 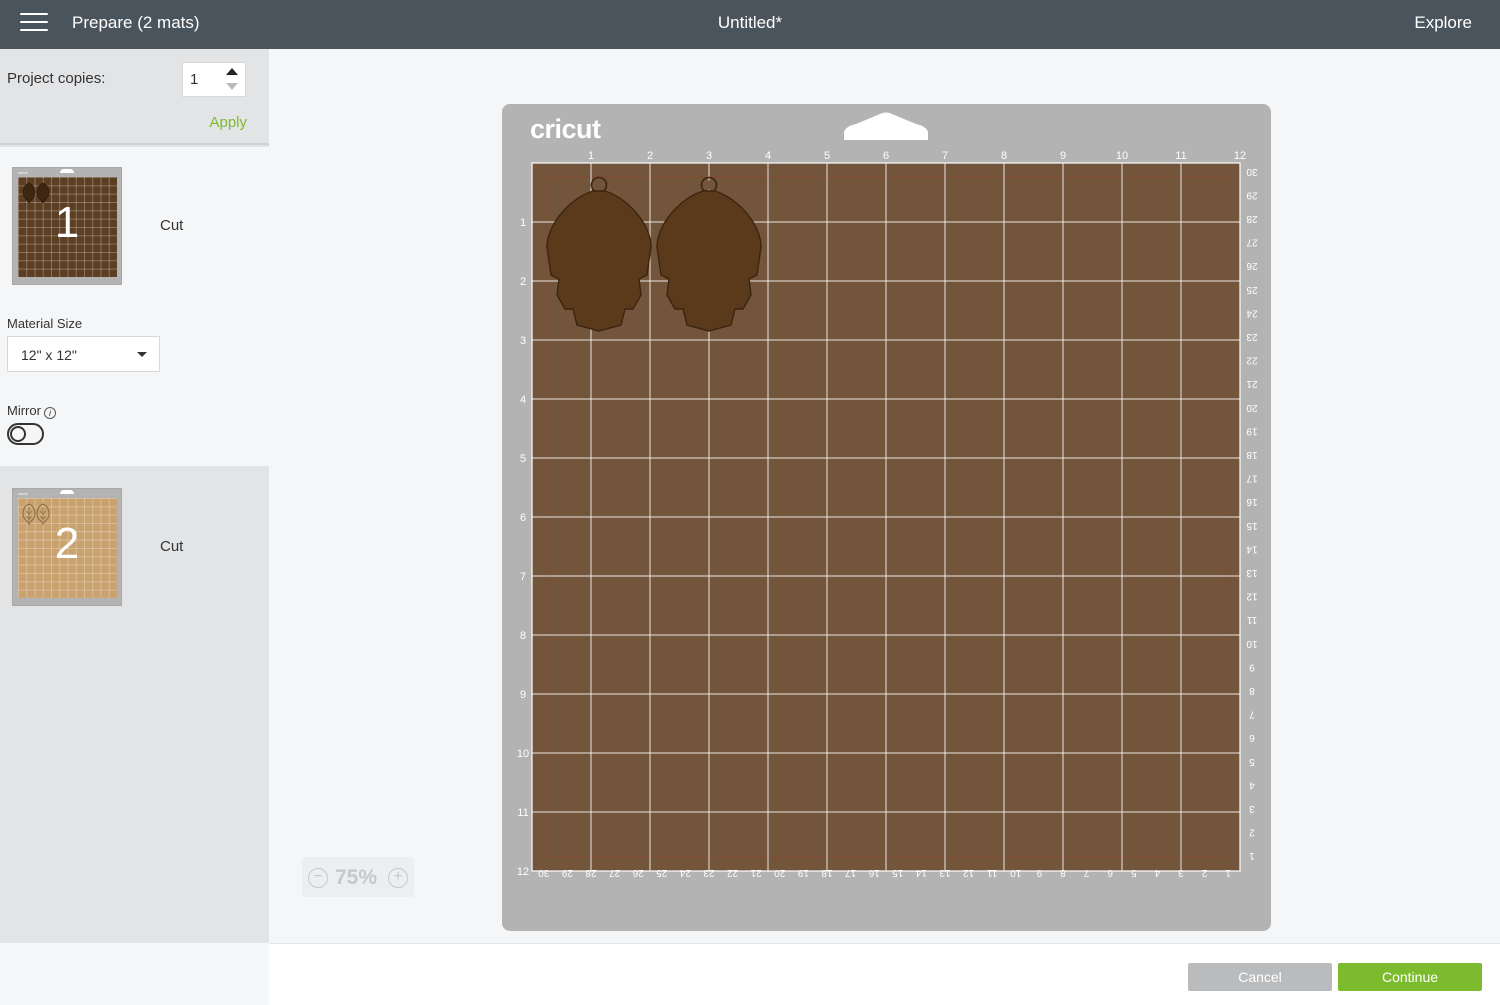 What do you see at coordinates (1252, 643) in the screenshot?
I see `right-ruler-label: 10` at bounding box center [1252, 643].